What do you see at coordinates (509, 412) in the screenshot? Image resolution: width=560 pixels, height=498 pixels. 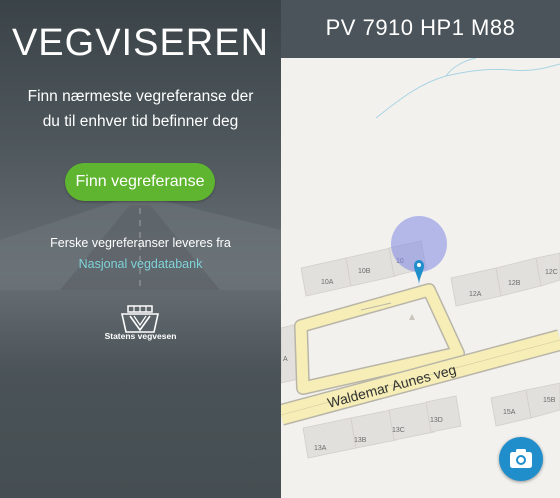 I see `building-label: 15A` at bounding box center [509, 412].